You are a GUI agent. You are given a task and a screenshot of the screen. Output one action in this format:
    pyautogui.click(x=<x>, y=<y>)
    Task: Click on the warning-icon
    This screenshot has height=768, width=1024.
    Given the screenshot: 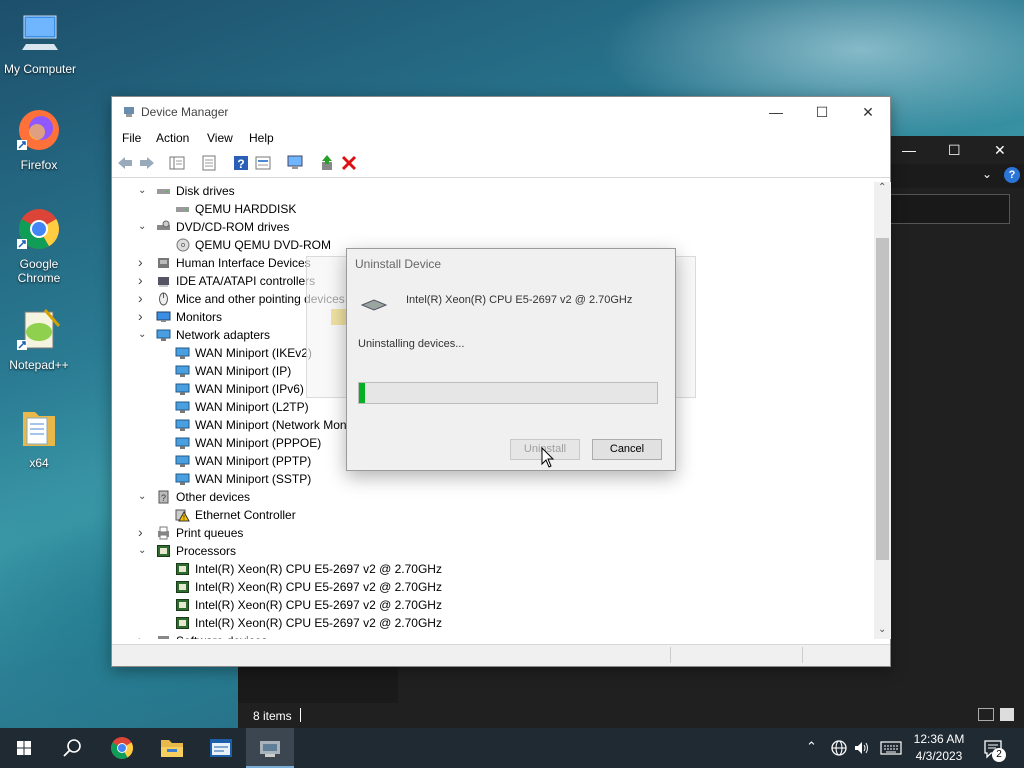 What is the action you would take?
    pyautogui.click(x=339, y=317)
    